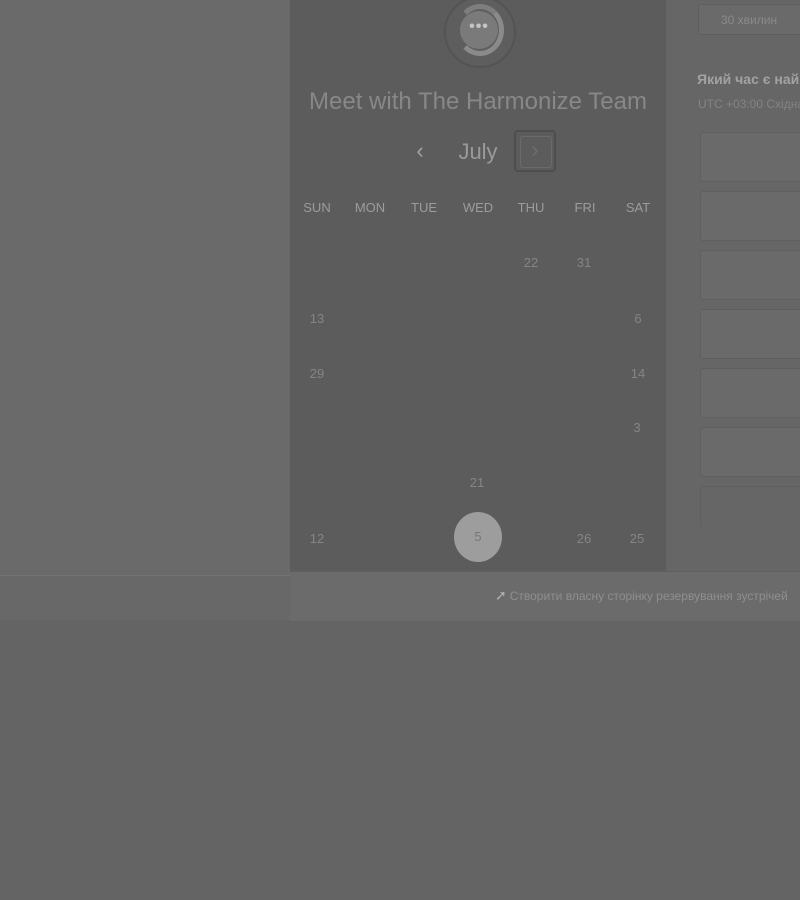 Image resolution: width=800 pixels, height=900 pixels. What do you see at coordinates (424, 207) in the screenshot?
I see `weekday-tue: TUE` at bounding box center [424, 207].